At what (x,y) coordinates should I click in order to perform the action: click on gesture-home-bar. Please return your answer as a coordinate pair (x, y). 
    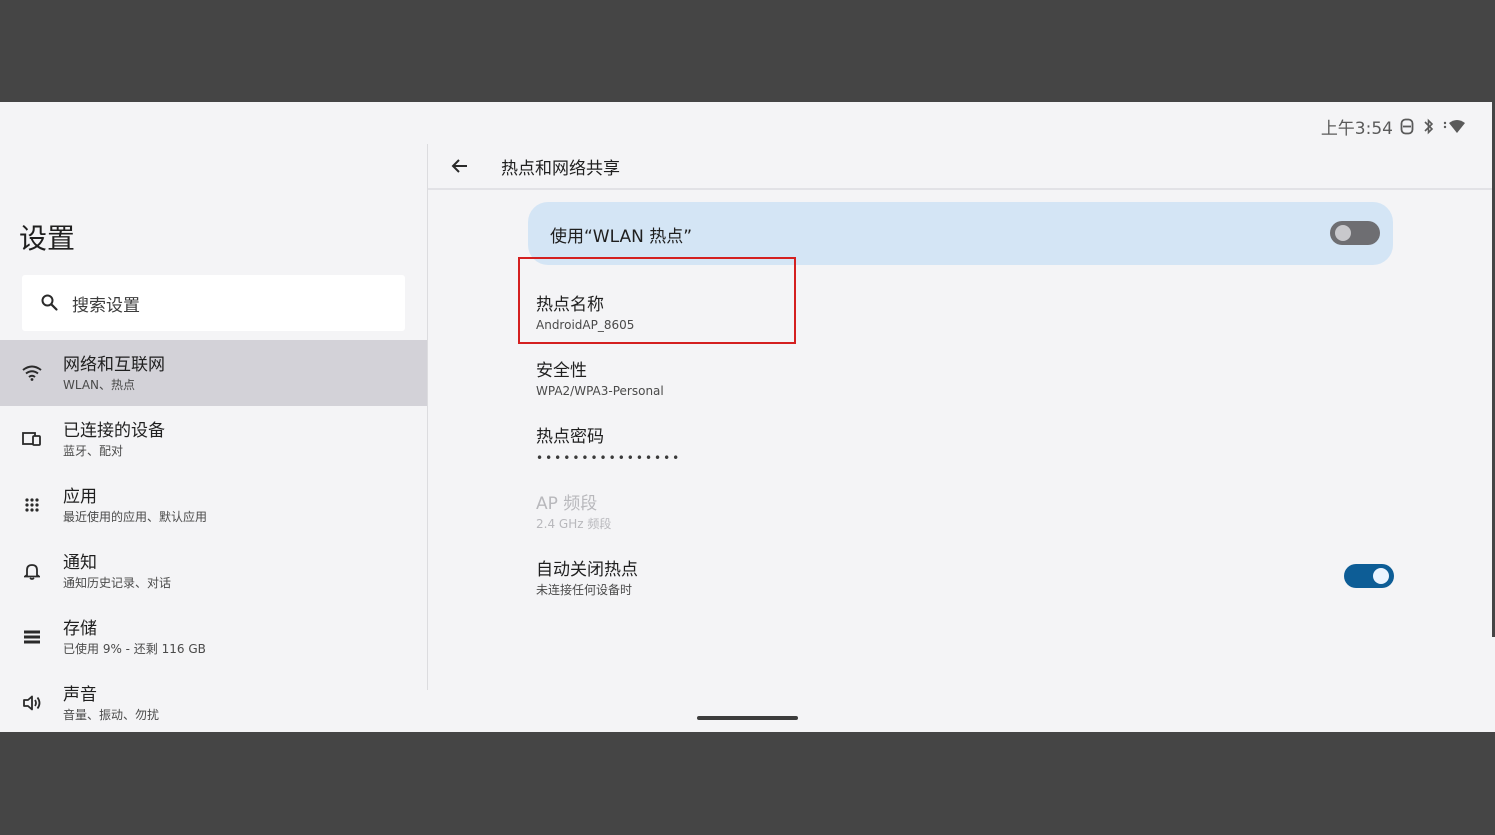
    Looking at the image, I should click on (747, 718).